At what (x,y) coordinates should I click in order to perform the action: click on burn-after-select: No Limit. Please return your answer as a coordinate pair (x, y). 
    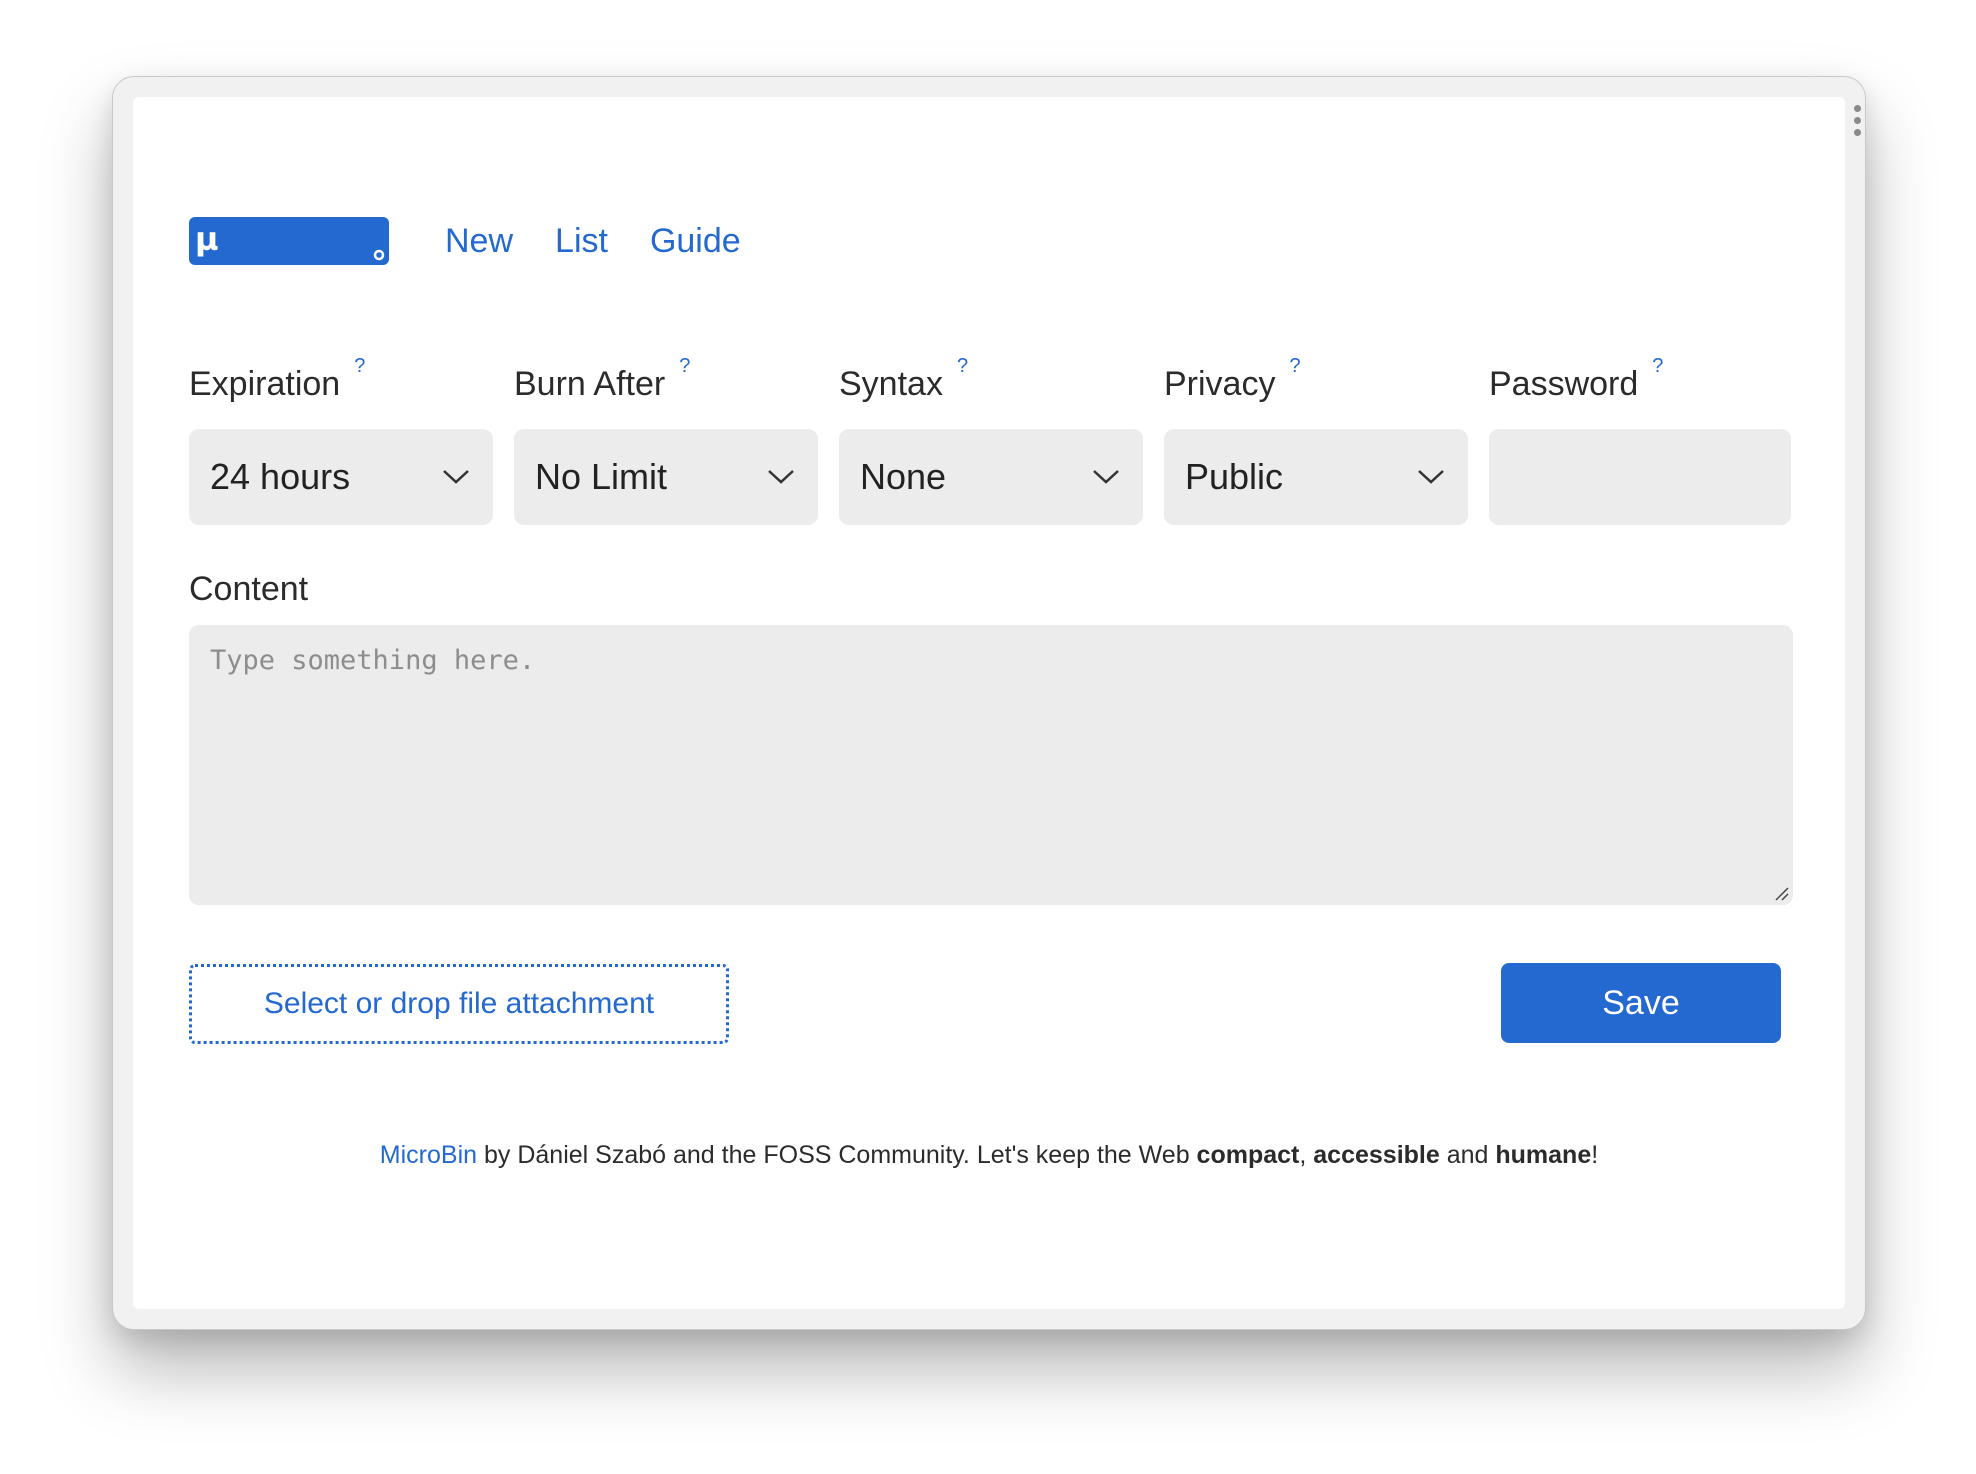
    Looking at the image, I should click on (666, 477).